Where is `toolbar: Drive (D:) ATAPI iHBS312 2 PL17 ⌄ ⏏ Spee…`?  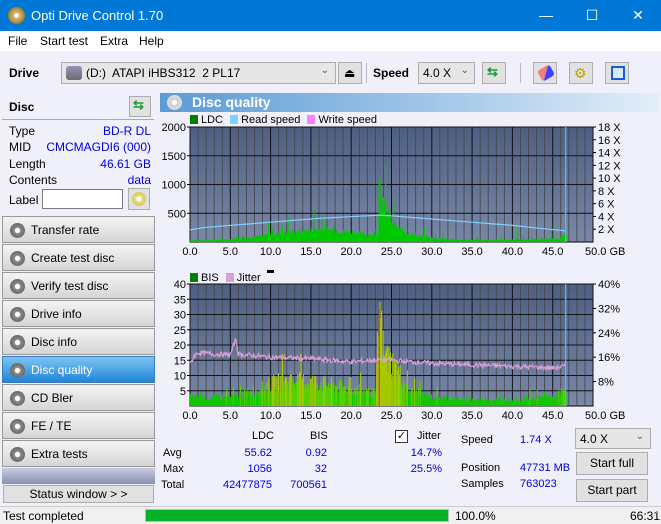 toolbar: Drive (D:) ATAPI iHBS312 2 PL17 ⌄ ⏏ Spee… is located at coordinates (330, 72).